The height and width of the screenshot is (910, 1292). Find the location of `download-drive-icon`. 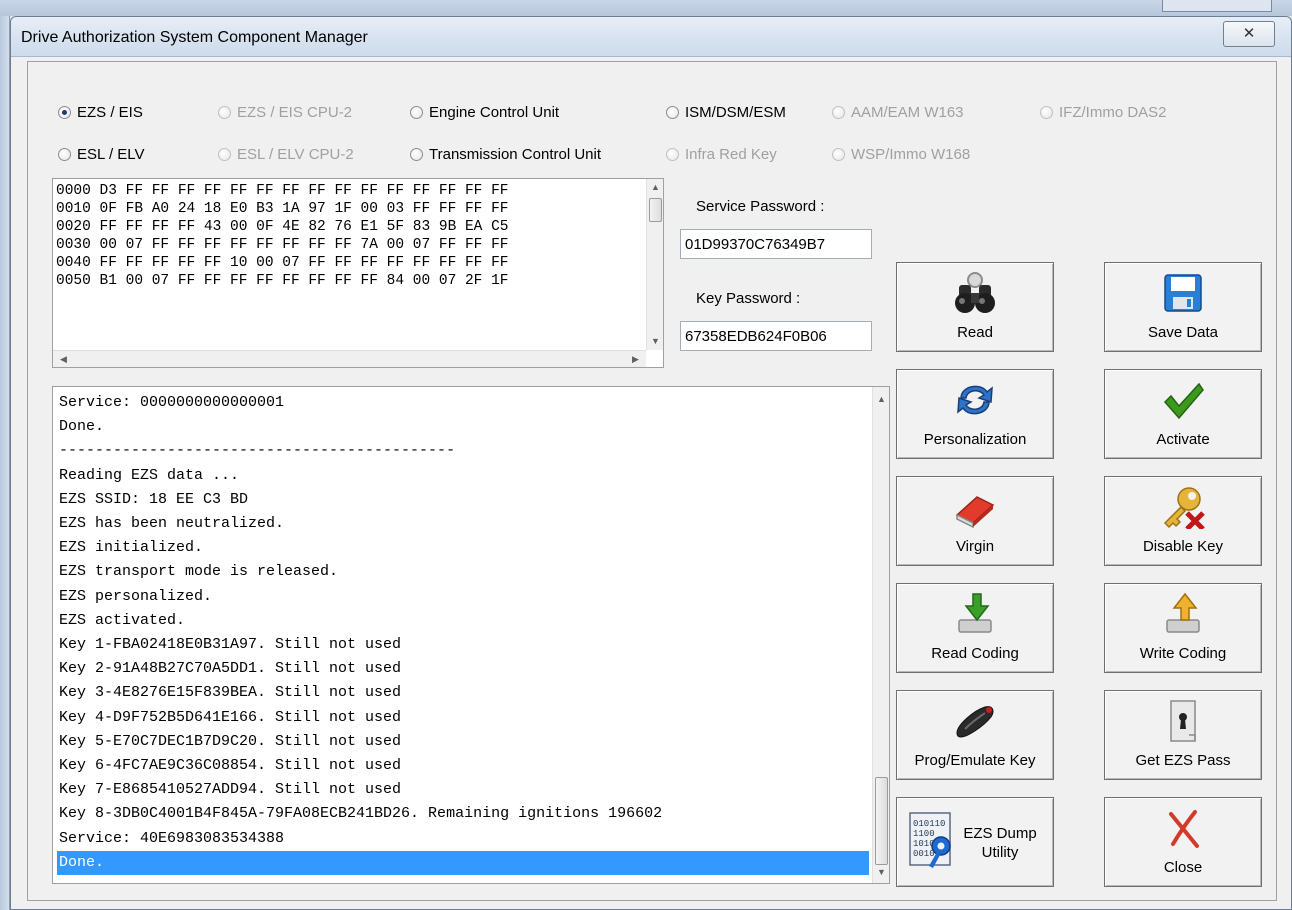

download-drive-icon is located at coordinates (975, 613).